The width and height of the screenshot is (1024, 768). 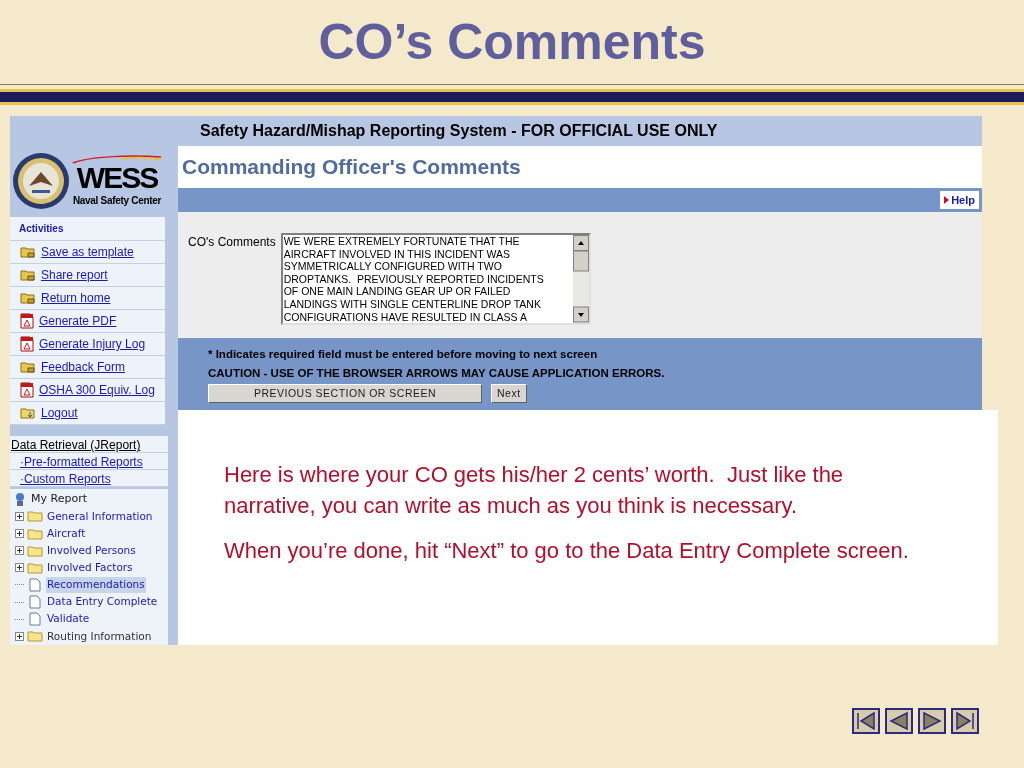 I want to click on next-icon, so click(x=932, y=721).